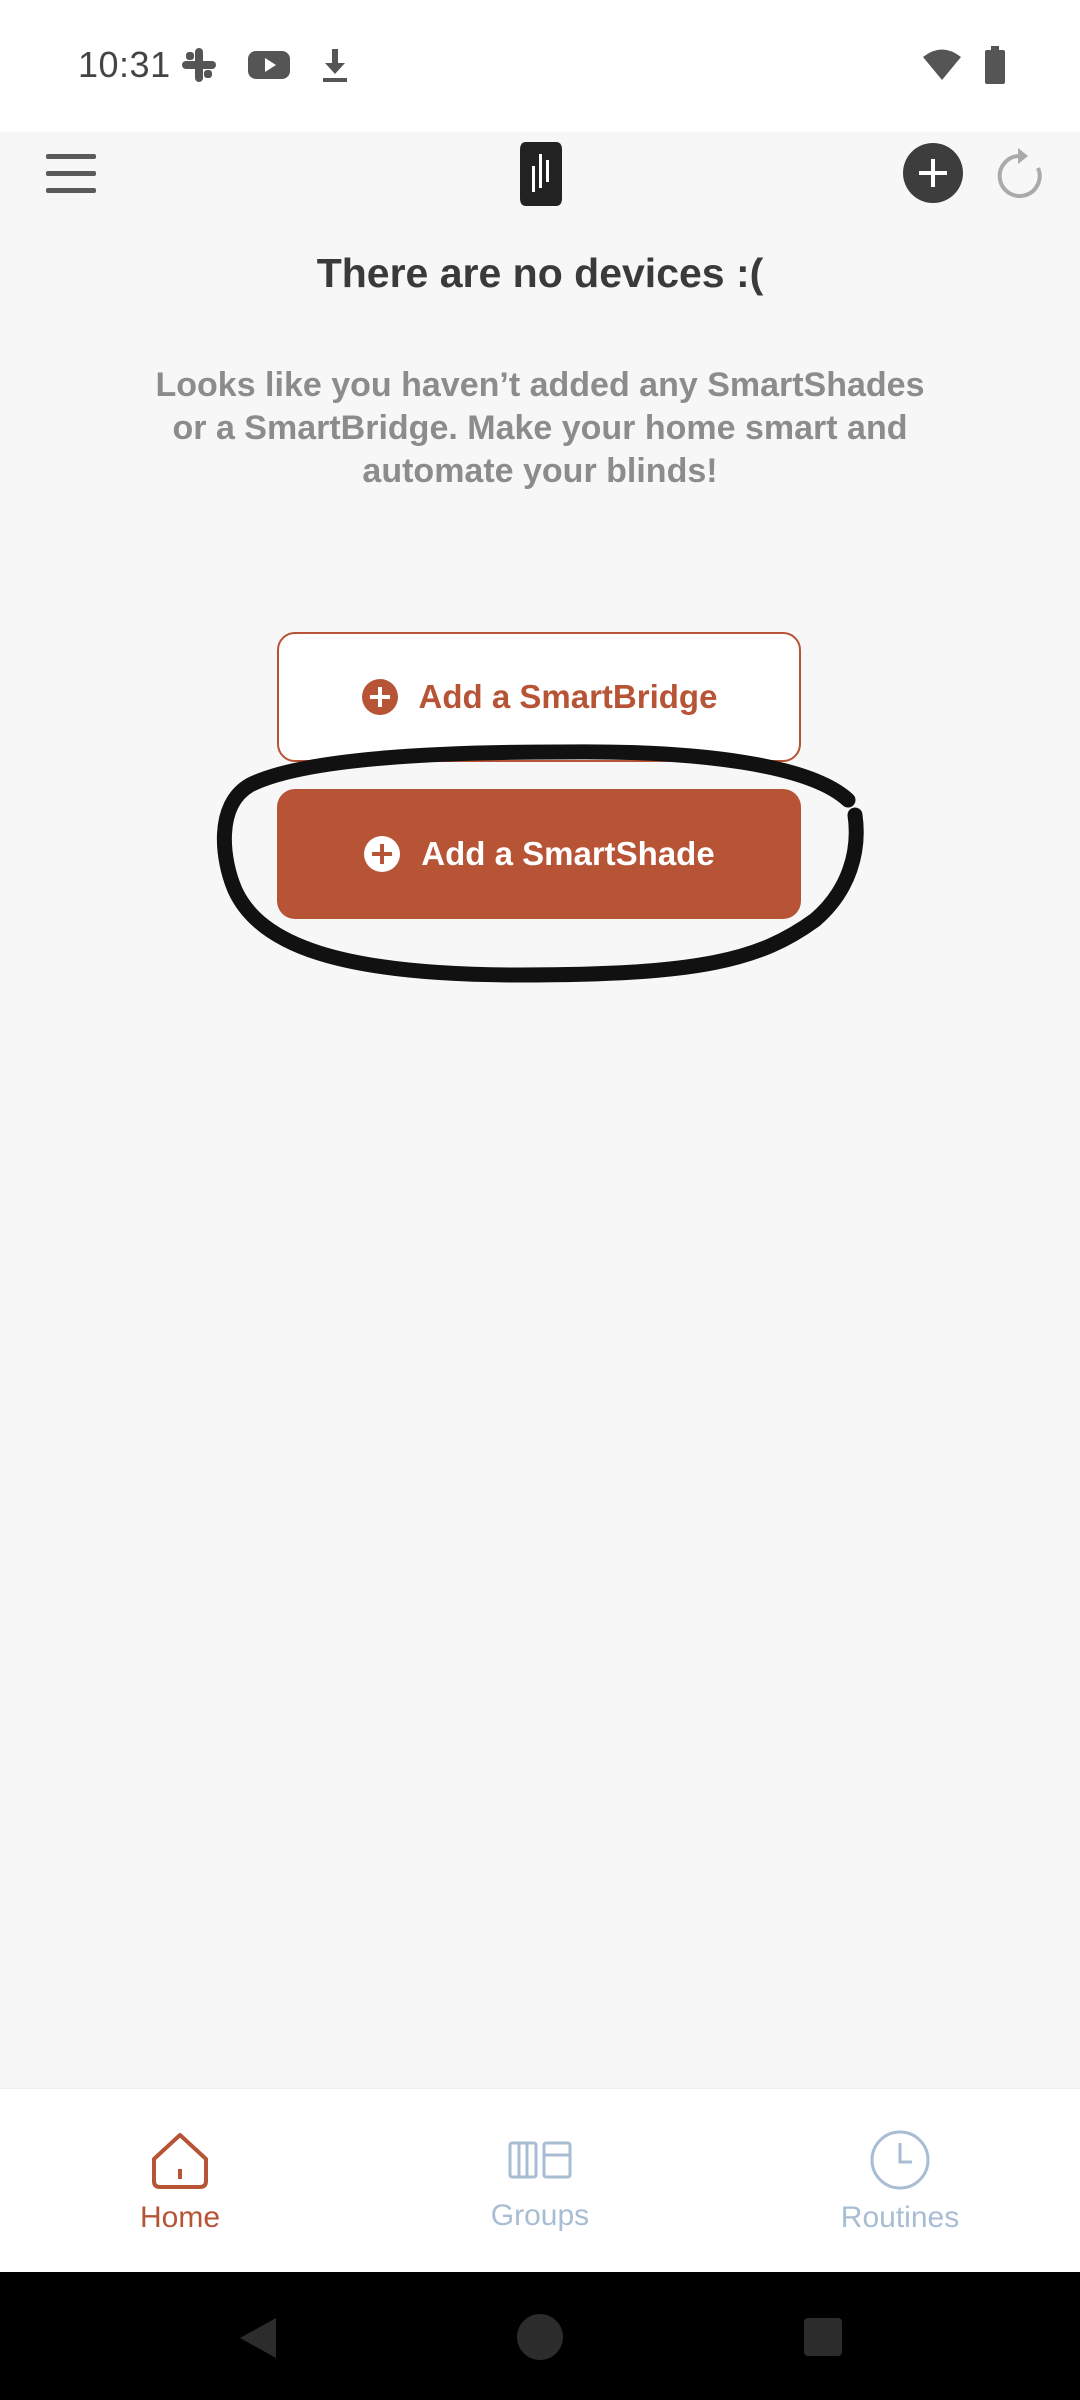  I want to click on system-status-icons, so click(964, 65).